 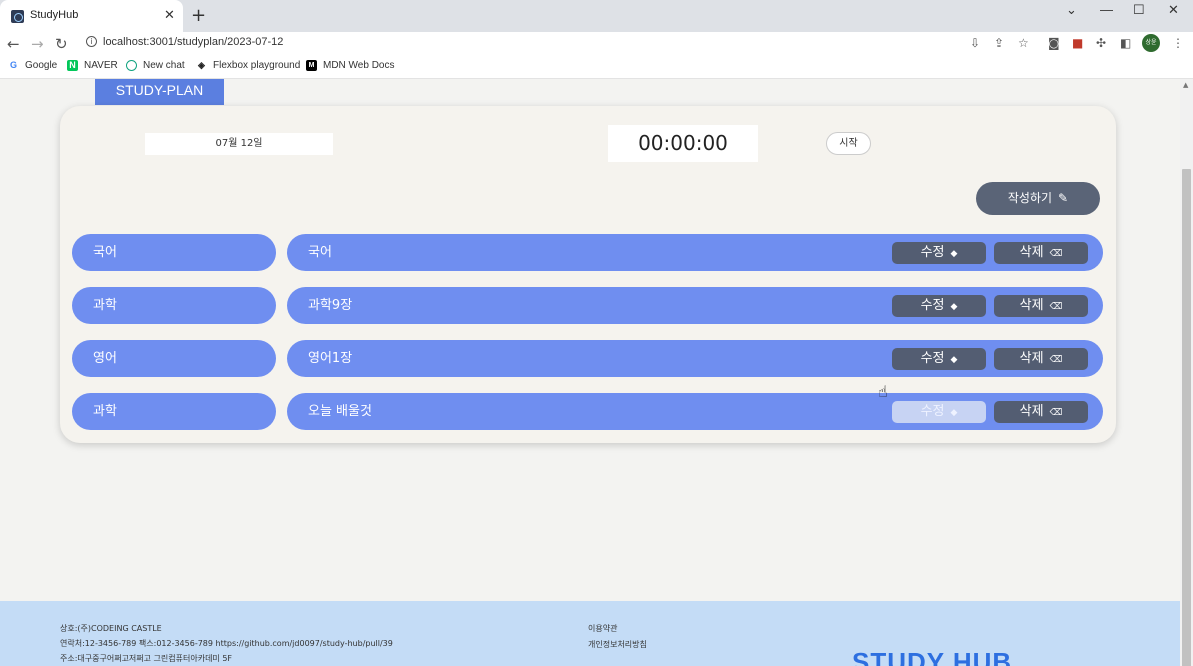 I want to click on bookmark-label: MDN Web Docs, so click(x=359, y=65).